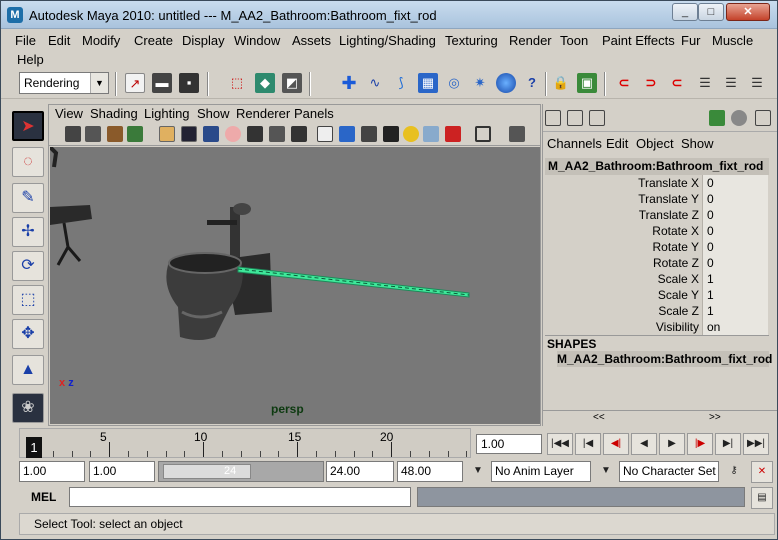 The width and height of the screenshot is (778, 540). I want to click on film-gate-icon, so click(189, 134).